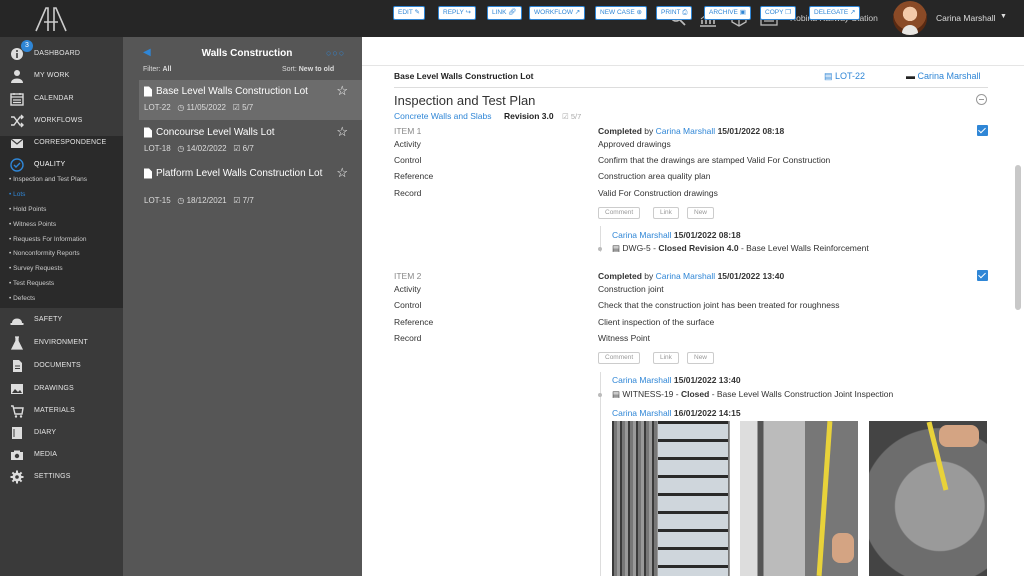 The image size is (1024, 576). I want to click on sub-item-lots: • Lots, so click(17, 194).